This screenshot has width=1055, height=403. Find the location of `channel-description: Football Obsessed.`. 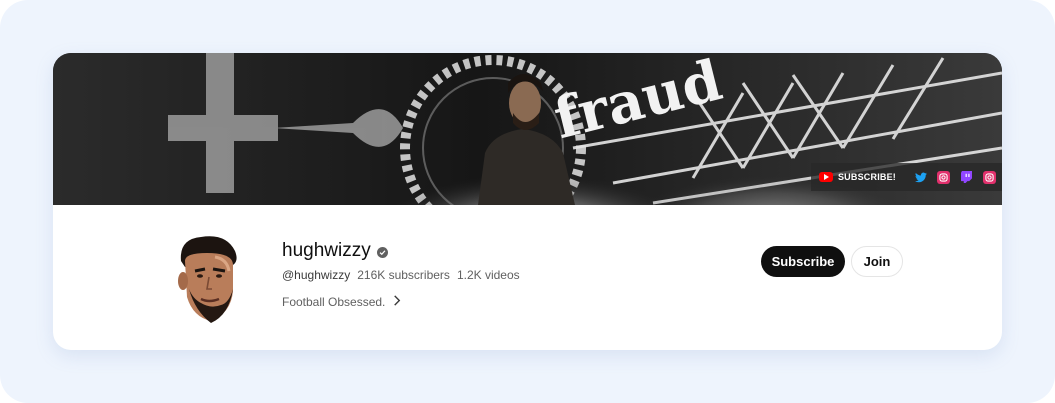

channel-description: Football Obsessed. is located at coordinates (334, 302).